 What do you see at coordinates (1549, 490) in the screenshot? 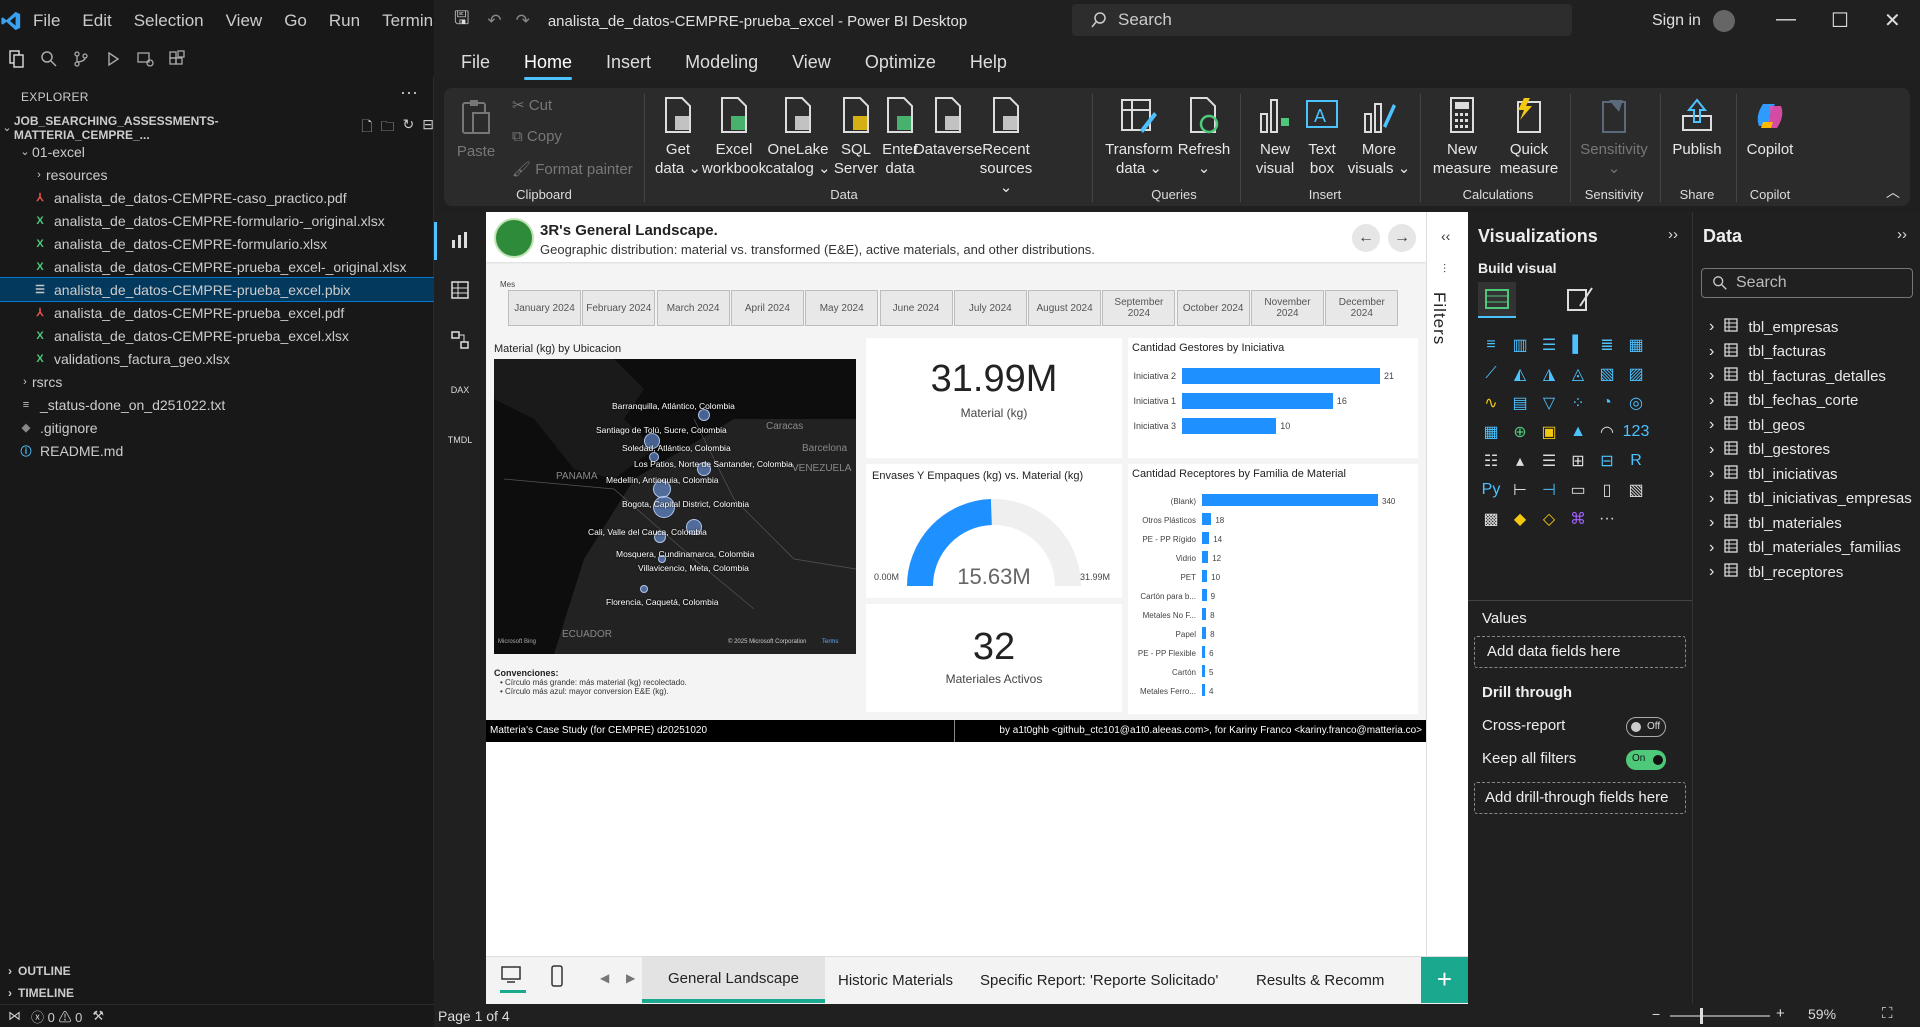
I see `decomposition-tree-icon: ⊣` at bounding box center [1549, 490].